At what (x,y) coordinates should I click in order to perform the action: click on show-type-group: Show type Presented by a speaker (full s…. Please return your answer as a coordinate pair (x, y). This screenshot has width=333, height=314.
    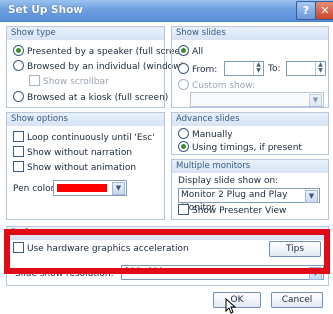
    Looking at the image, I should click on (97, 67).